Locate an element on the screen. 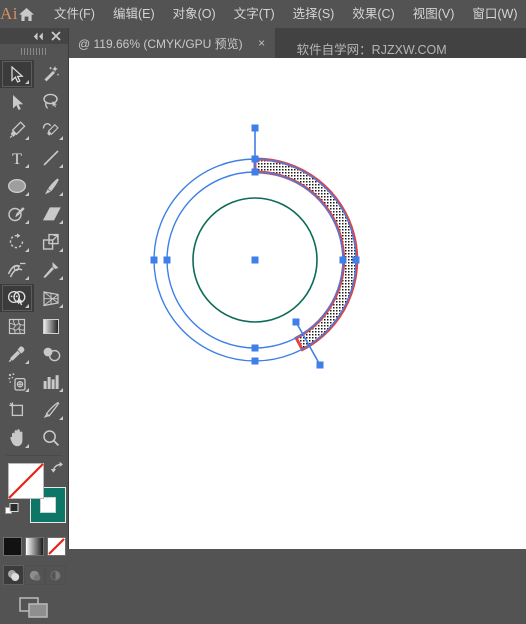 The height and width of the screenshot is (624, 526). screen-mode-row is located at coordinates (34, 610).